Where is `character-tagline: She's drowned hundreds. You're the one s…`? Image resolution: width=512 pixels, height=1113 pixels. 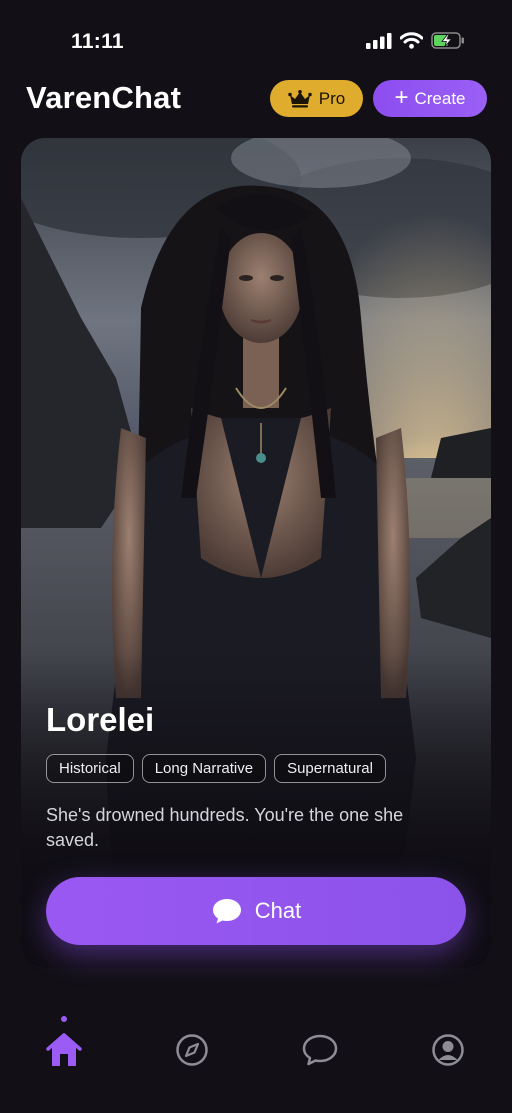
character-tagline: She's drowned hundreds. You're the one s… is located at coordinates (225, 827).